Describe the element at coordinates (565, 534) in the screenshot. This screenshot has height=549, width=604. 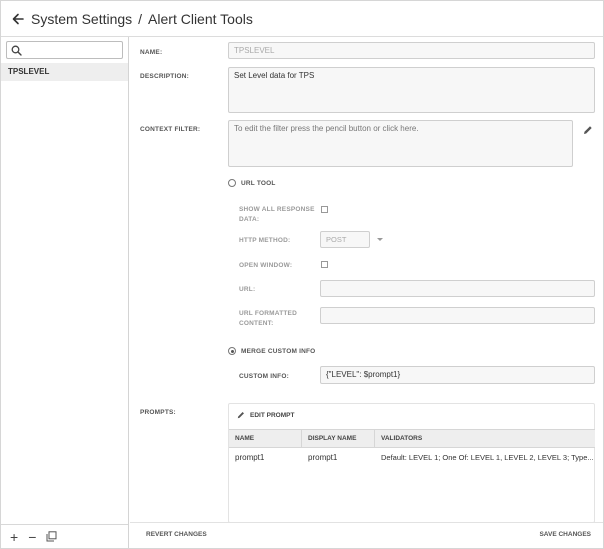
I see `save-changes-button: SAVE CHANGES` at that location.